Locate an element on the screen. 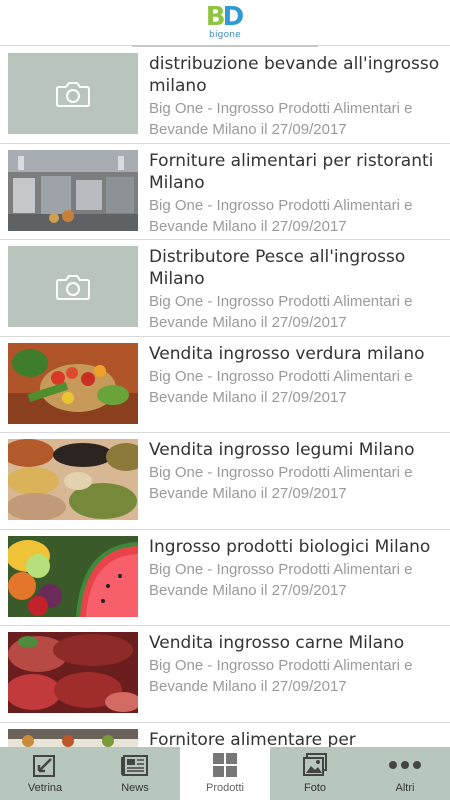 Image resolution: width=450 pixels, height=800 pixels. bigone-logo: B D bigone is located at coordinates (225, 21).